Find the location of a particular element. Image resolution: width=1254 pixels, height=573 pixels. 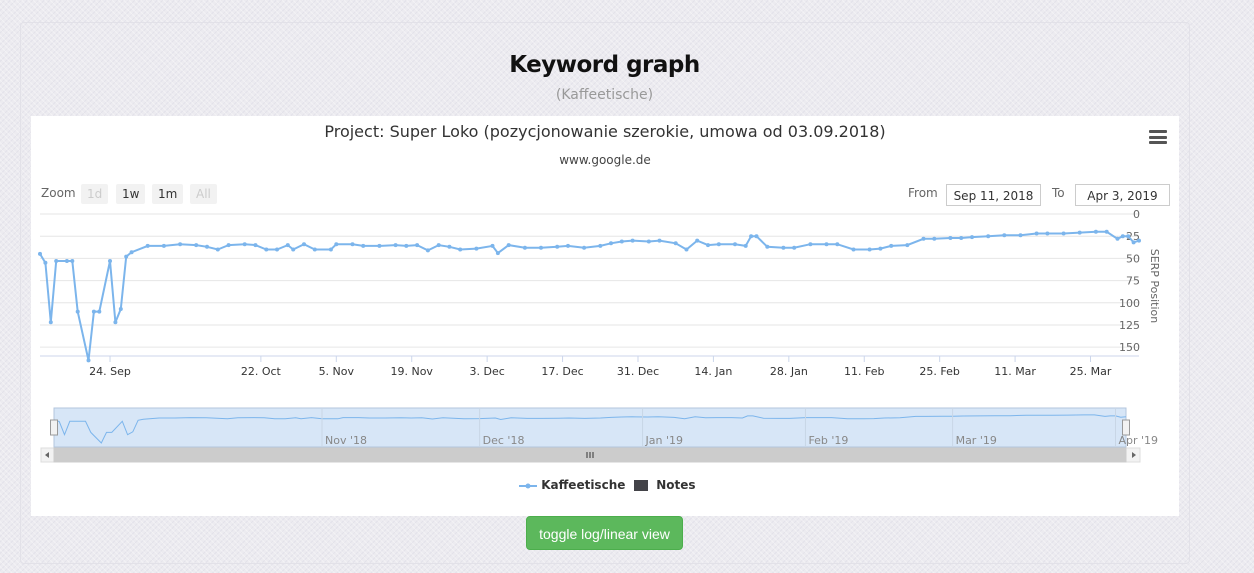

navigator-handle-right is located at coordinates (1126, 427).